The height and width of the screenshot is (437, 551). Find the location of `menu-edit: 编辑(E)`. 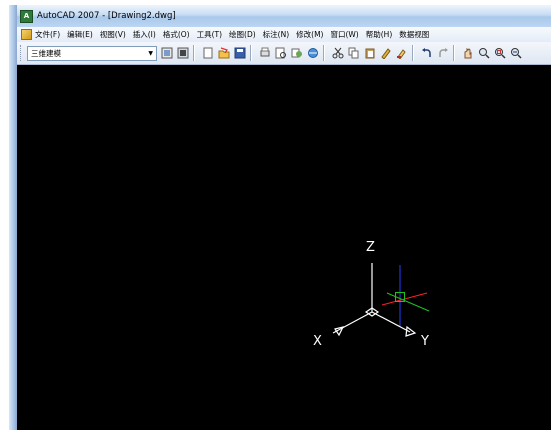

menu-edit: 编辑(E) is located at coordinates (80, 34).